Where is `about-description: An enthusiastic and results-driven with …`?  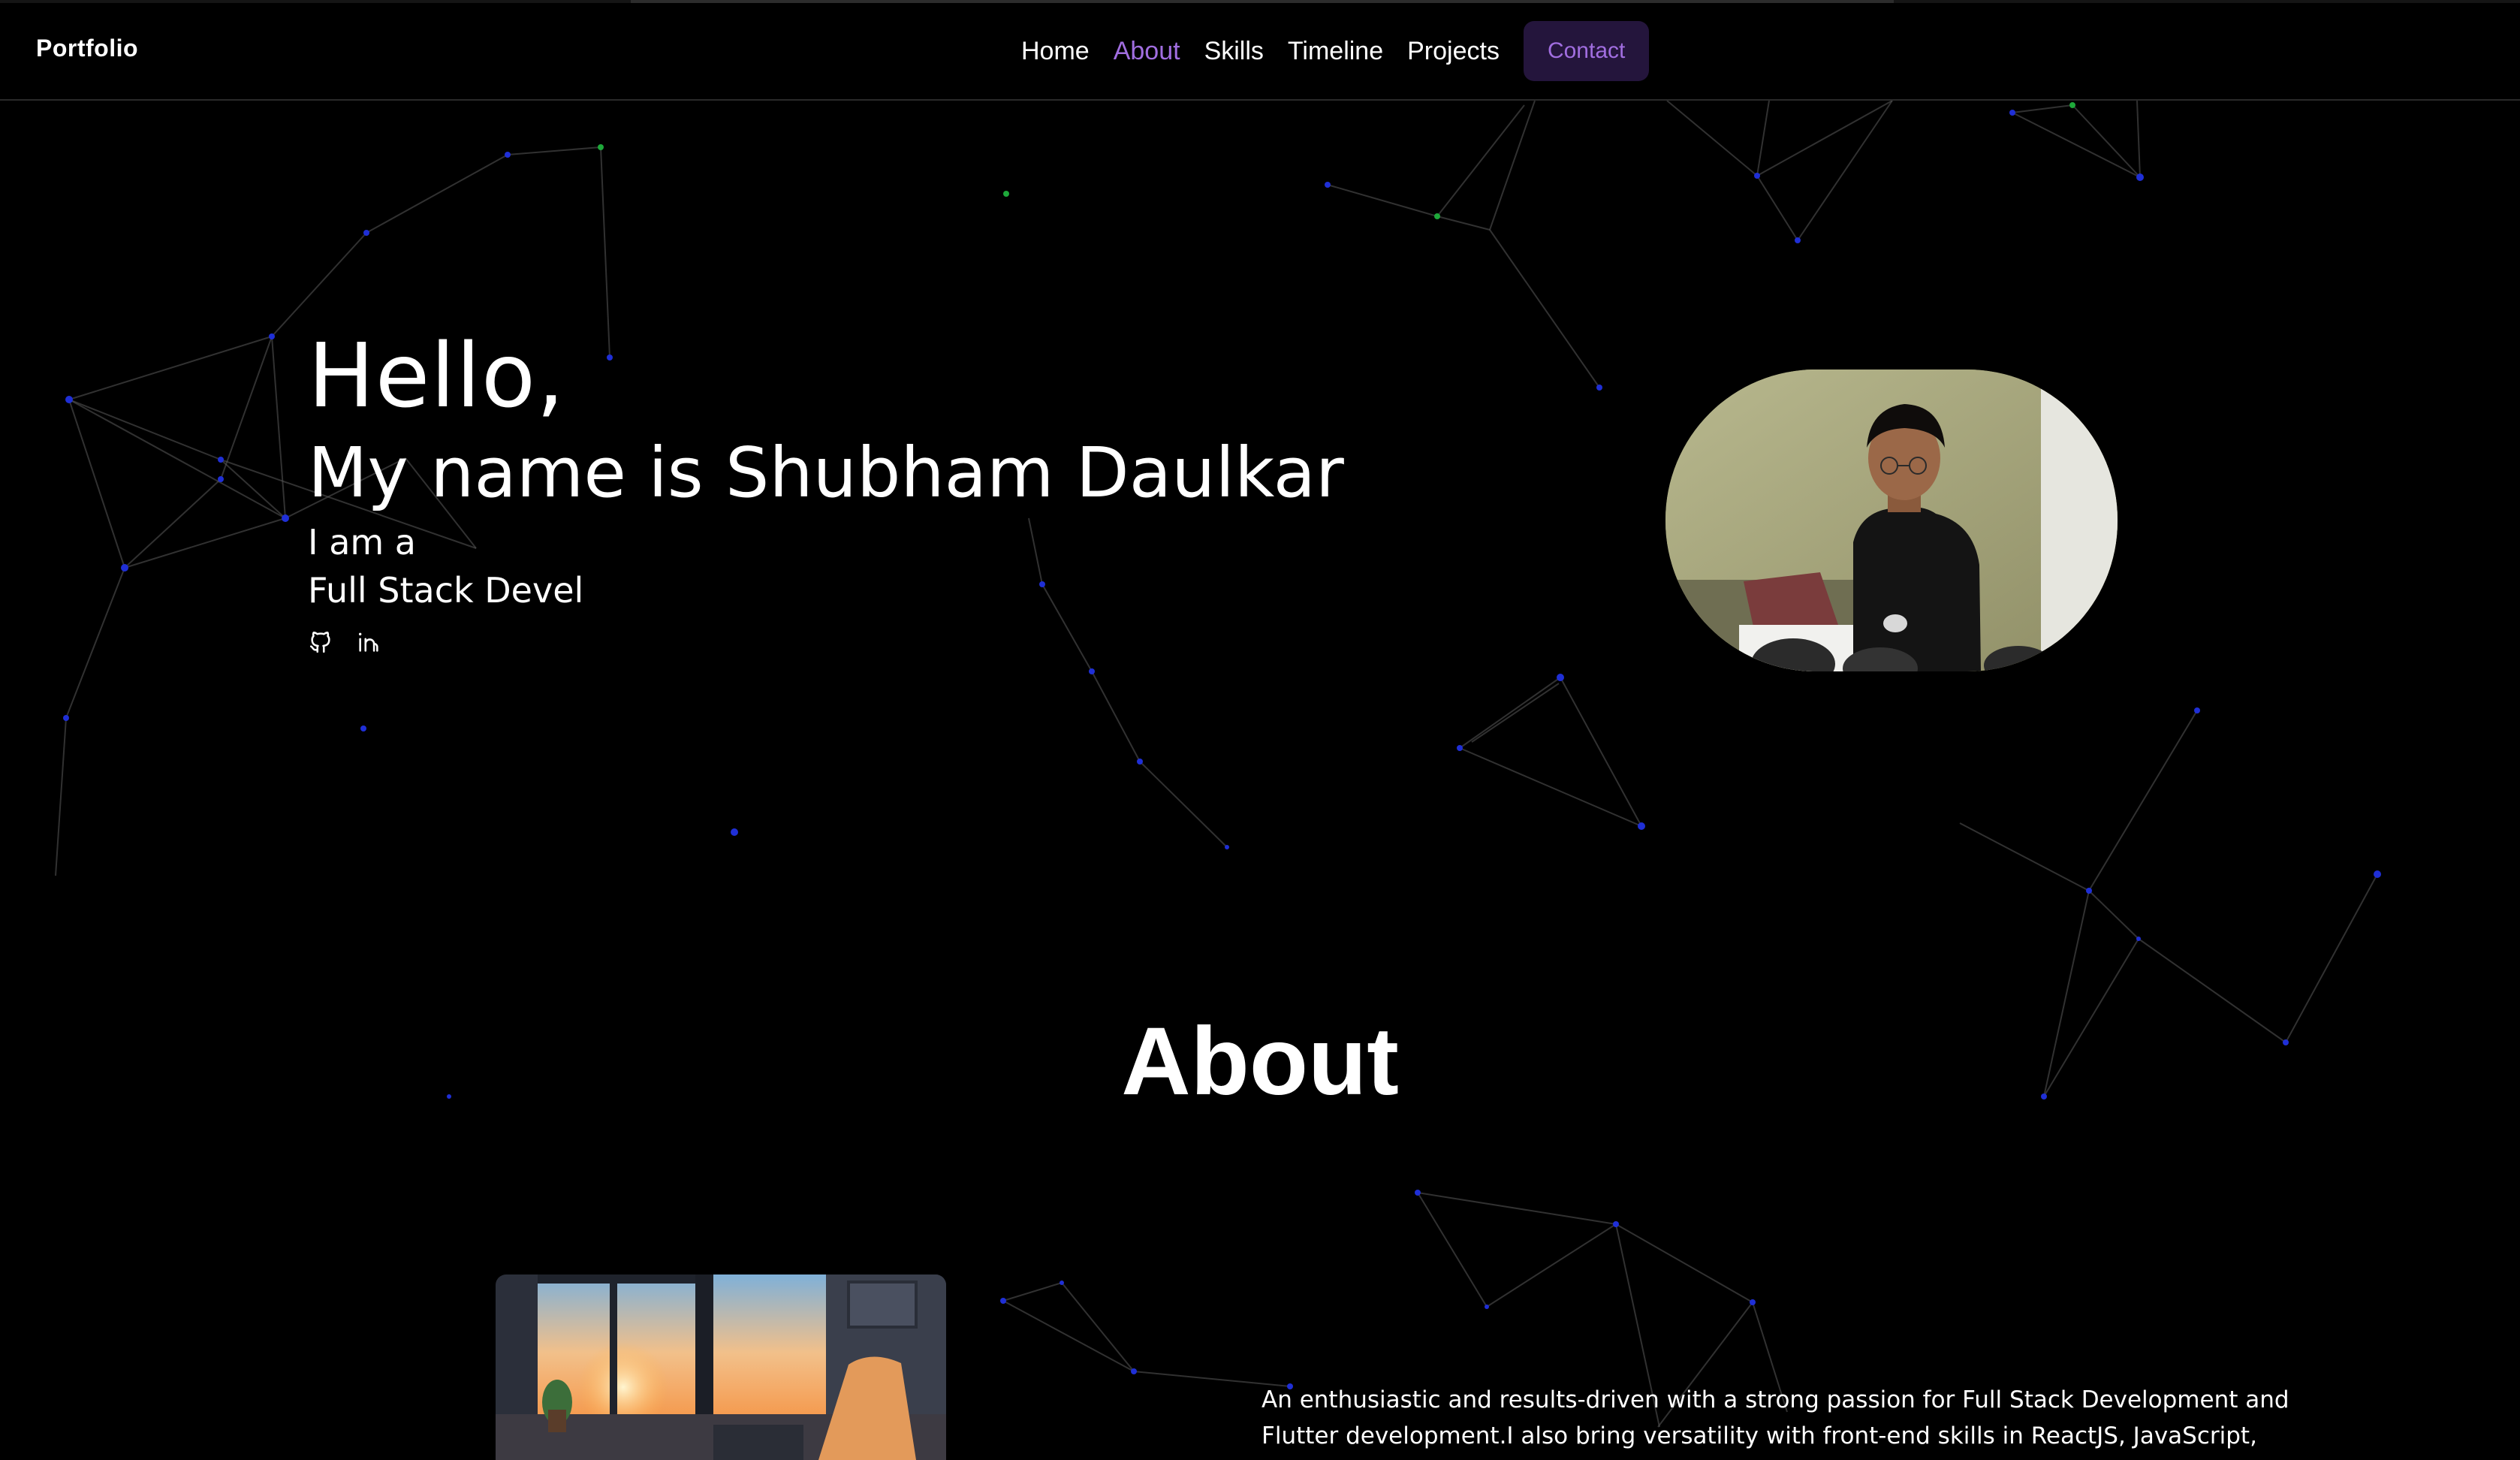
about-description: An enthusiastic and results-driven with … is located at coordinates (1775, 1423).